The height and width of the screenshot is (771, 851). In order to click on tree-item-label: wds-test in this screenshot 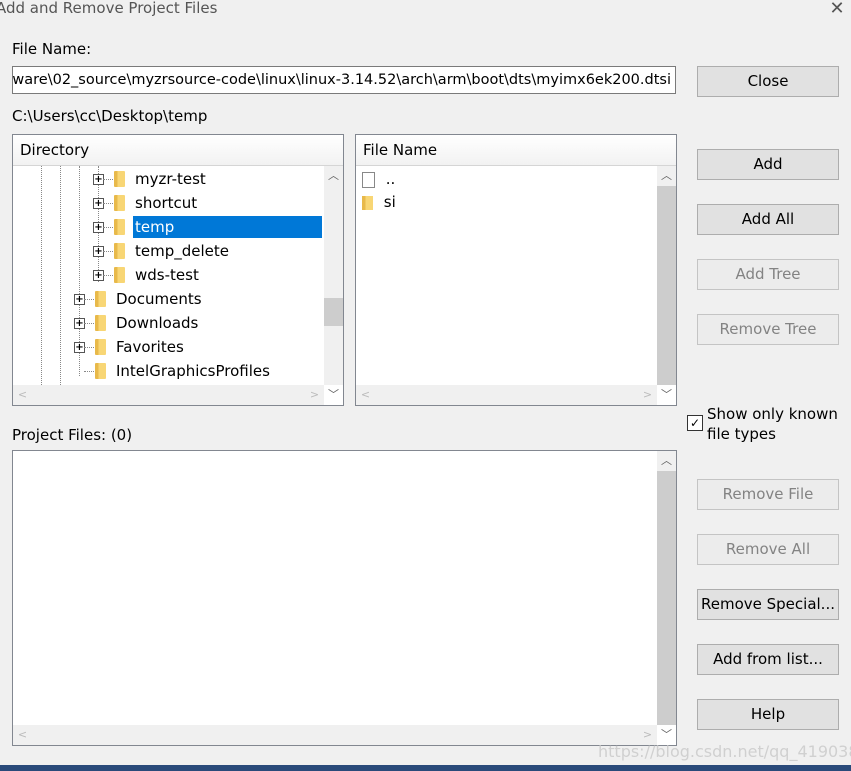, I will do `click(166, 275)`.